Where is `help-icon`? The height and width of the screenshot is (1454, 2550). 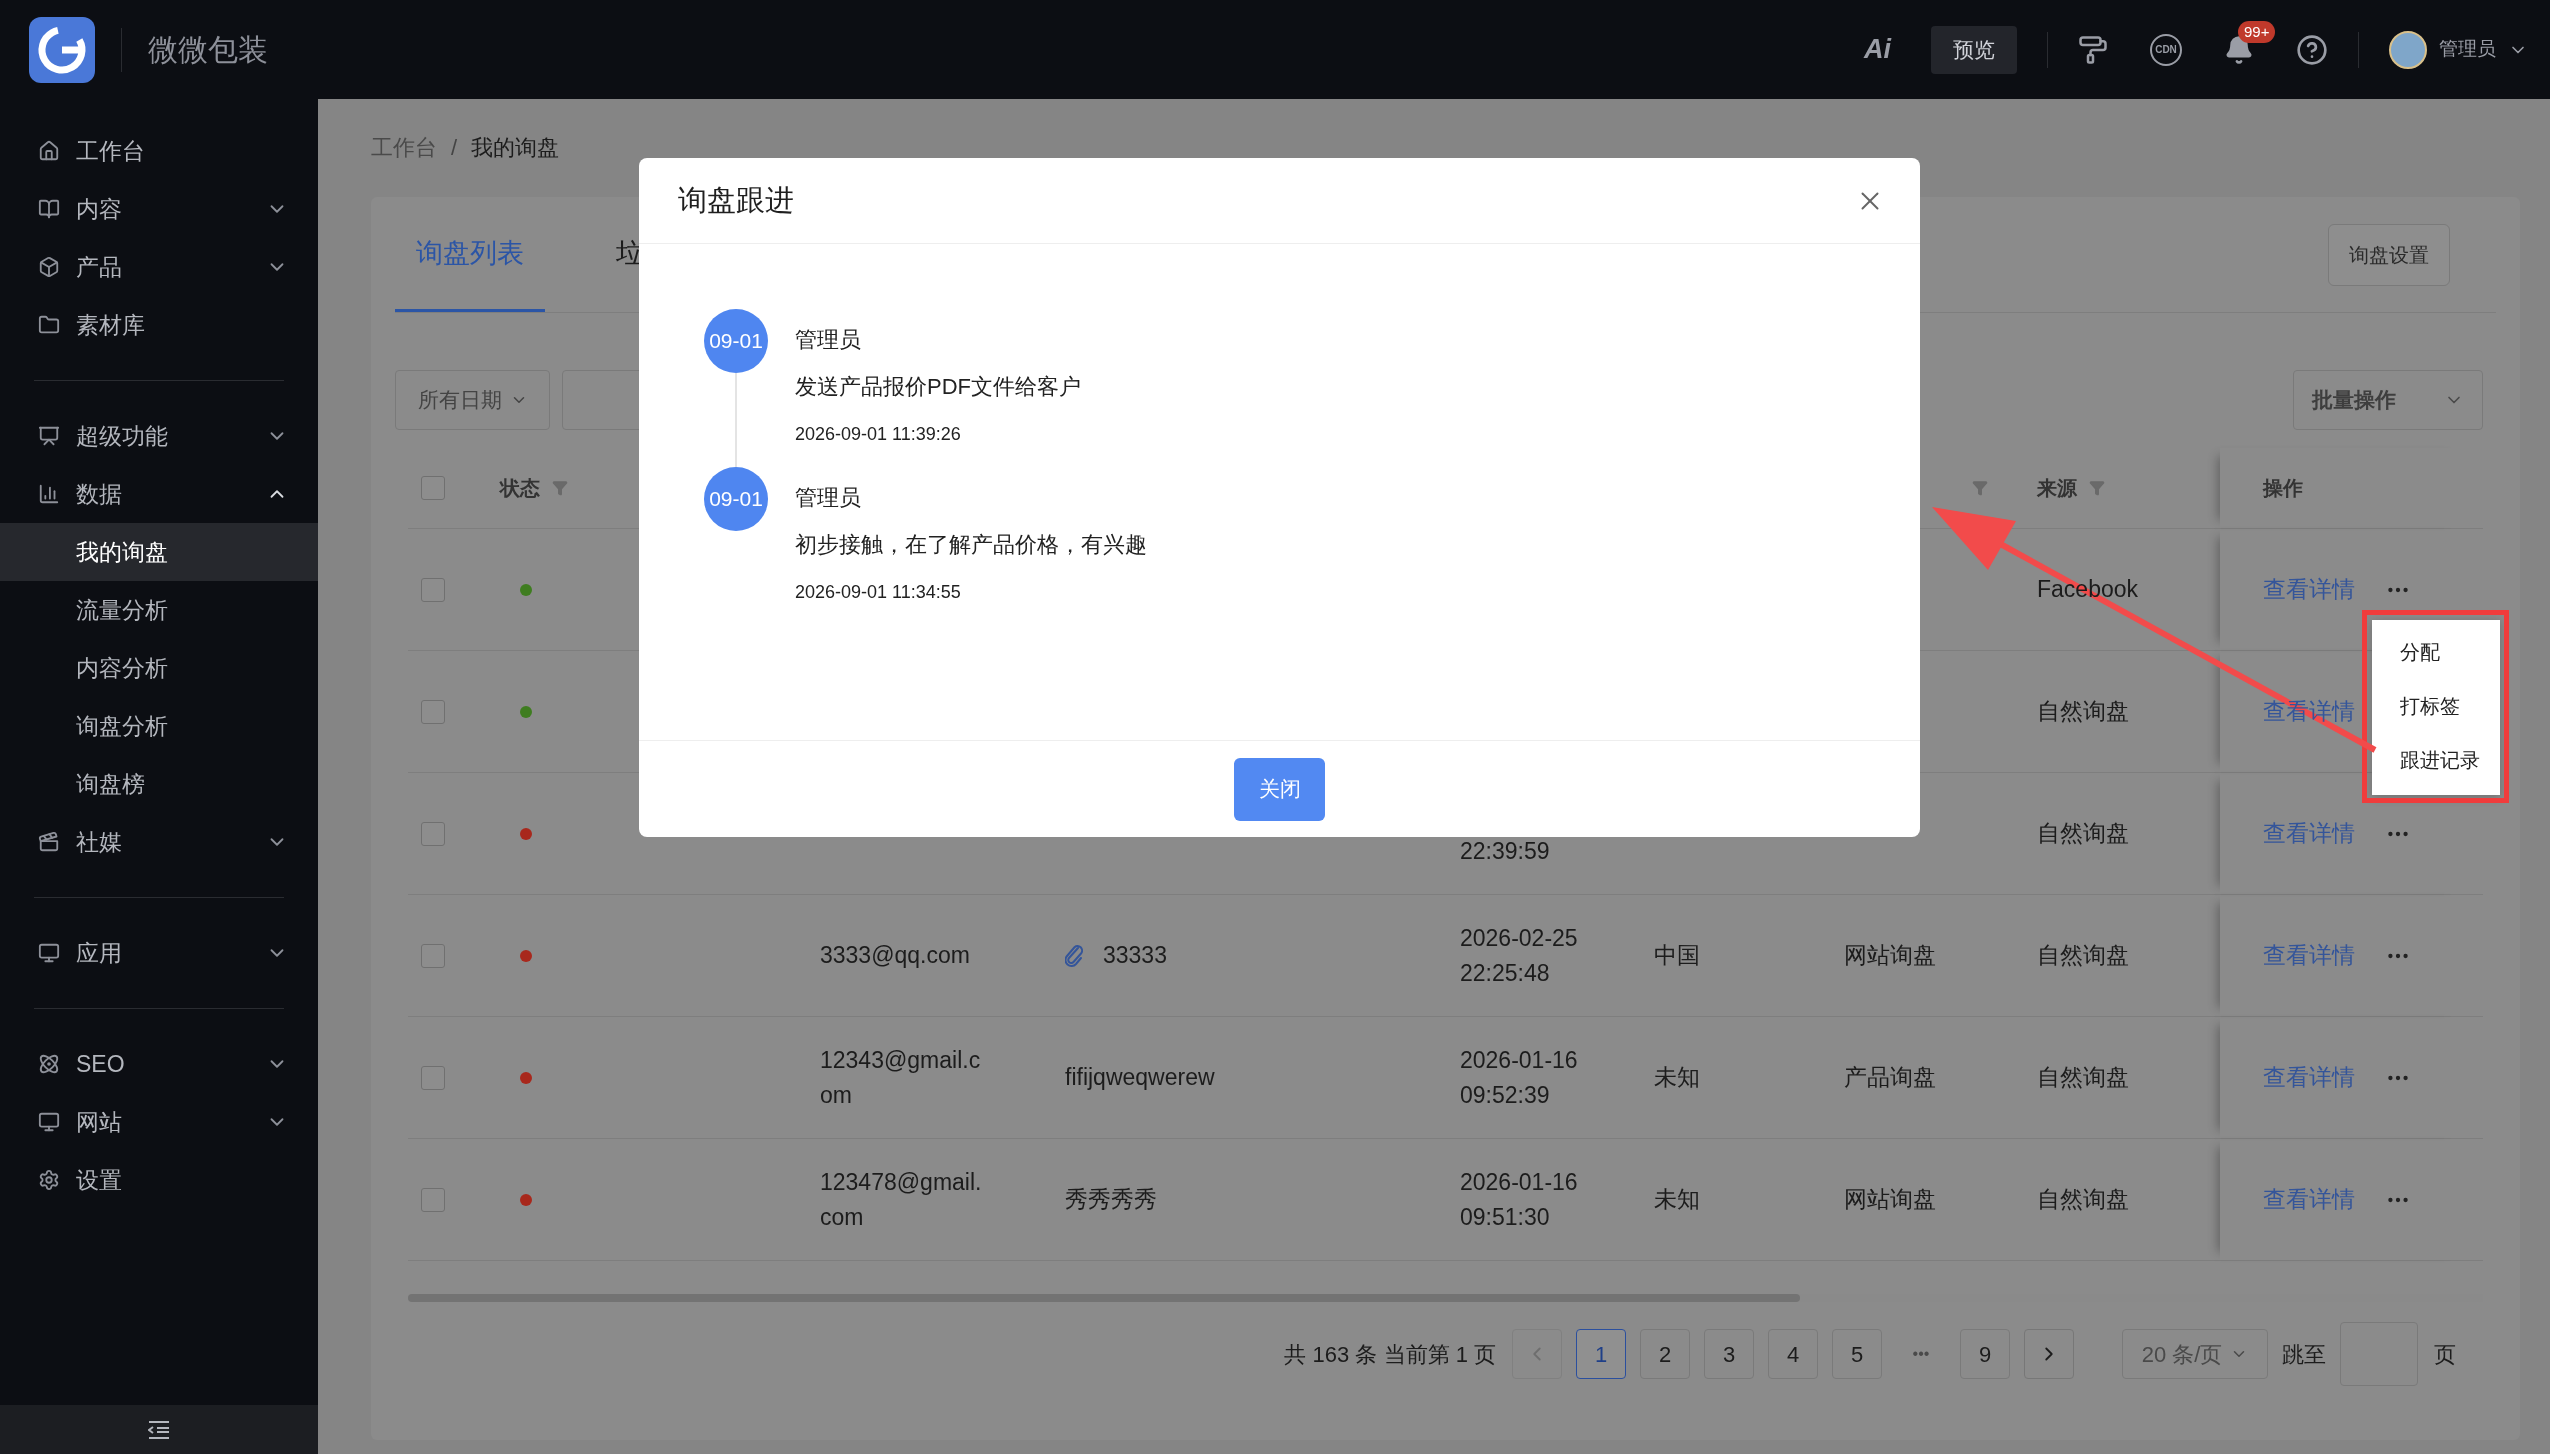 help-icon is located at coordinates (2312, 49).